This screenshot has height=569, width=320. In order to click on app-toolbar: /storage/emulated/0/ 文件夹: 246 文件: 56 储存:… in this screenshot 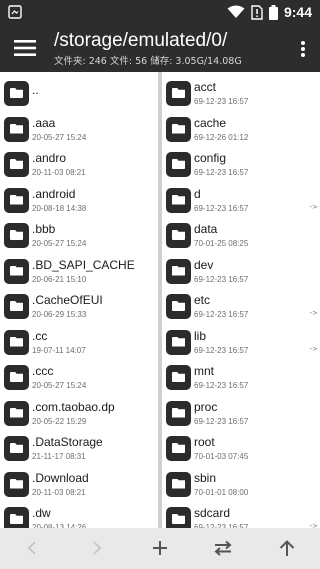, I will do `click(160, 48)`.